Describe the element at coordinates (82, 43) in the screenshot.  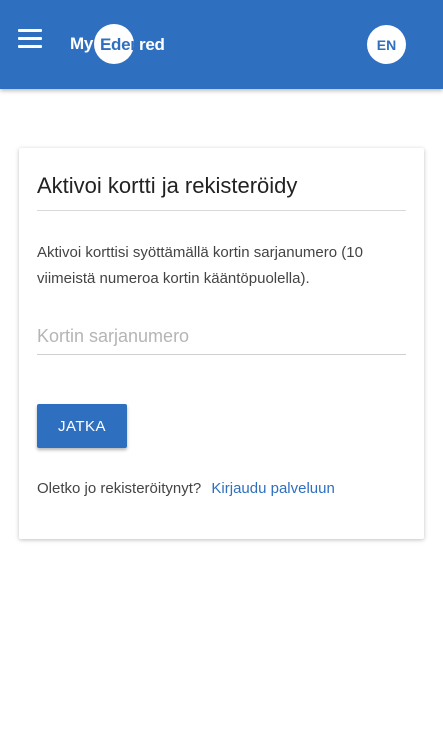
I see `logo-prefix: My` at that location.